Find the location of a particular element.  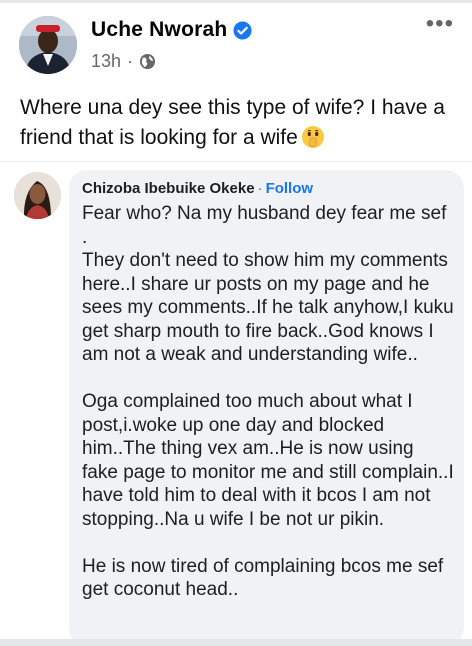

comment-header: Chizoba Ibebuike Okeke · Follow is located at coordinates (197, 188).